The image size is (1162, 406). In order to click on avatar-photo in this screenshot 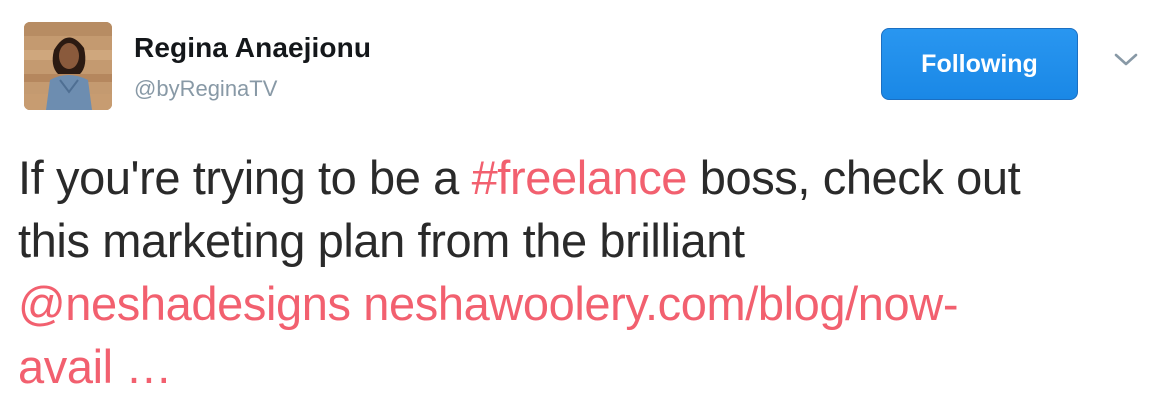, I will do `click(68, 66)`.